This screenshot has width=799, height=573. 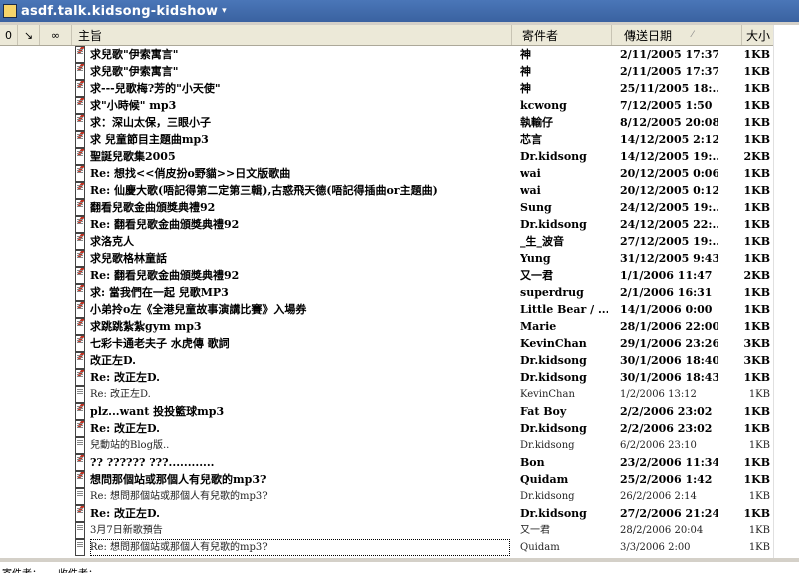 I want to click on title-dropdown-icon: ▾, so click(x=224, y=11).